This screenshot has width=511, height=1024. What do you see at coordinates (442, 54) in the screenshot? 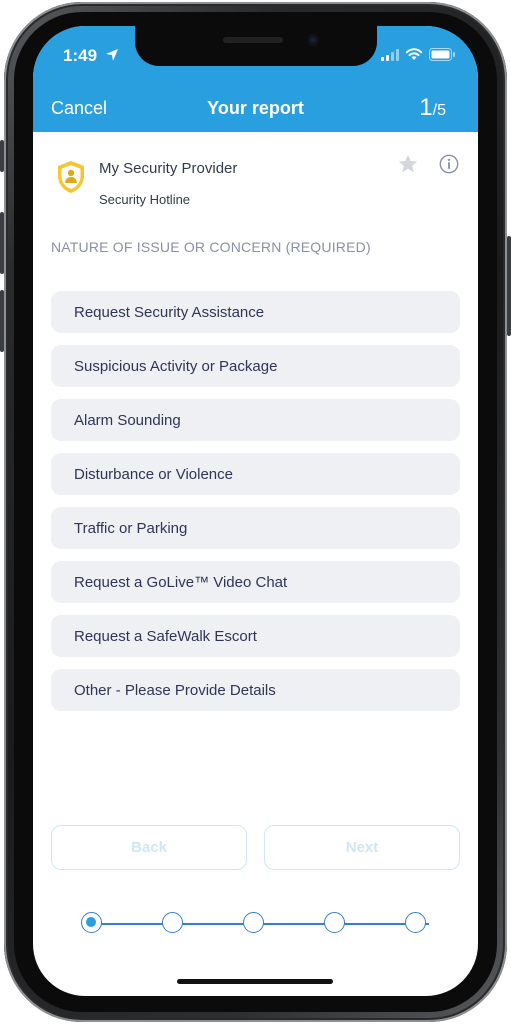
I see `battery-icon` at bounding box center [442, 54].